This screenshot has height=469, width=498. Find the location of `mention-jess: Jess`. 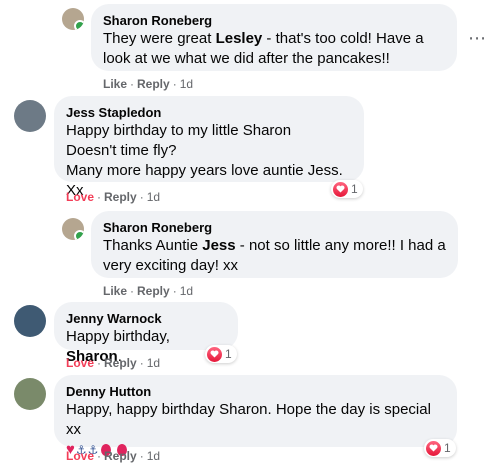

mention-jess: Jess is located at coordinates (218, 245).